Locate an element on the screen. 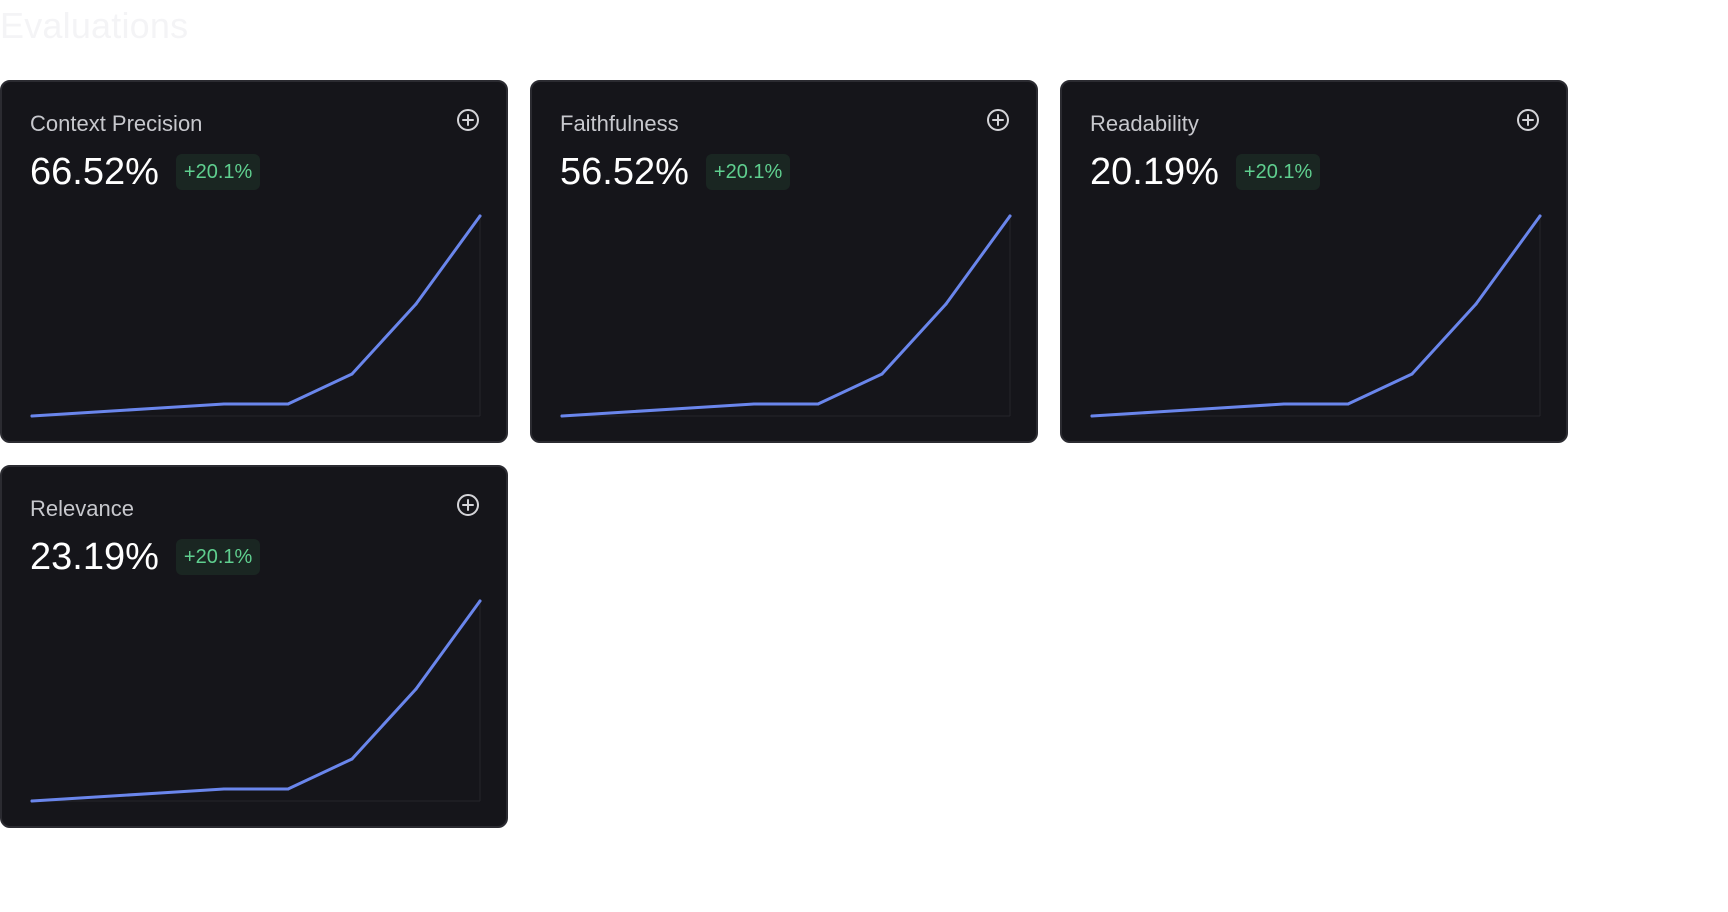 The width and height of the screenshot is (1728, 912). metric-value: 56.52% is located at coordinates (624, 172).